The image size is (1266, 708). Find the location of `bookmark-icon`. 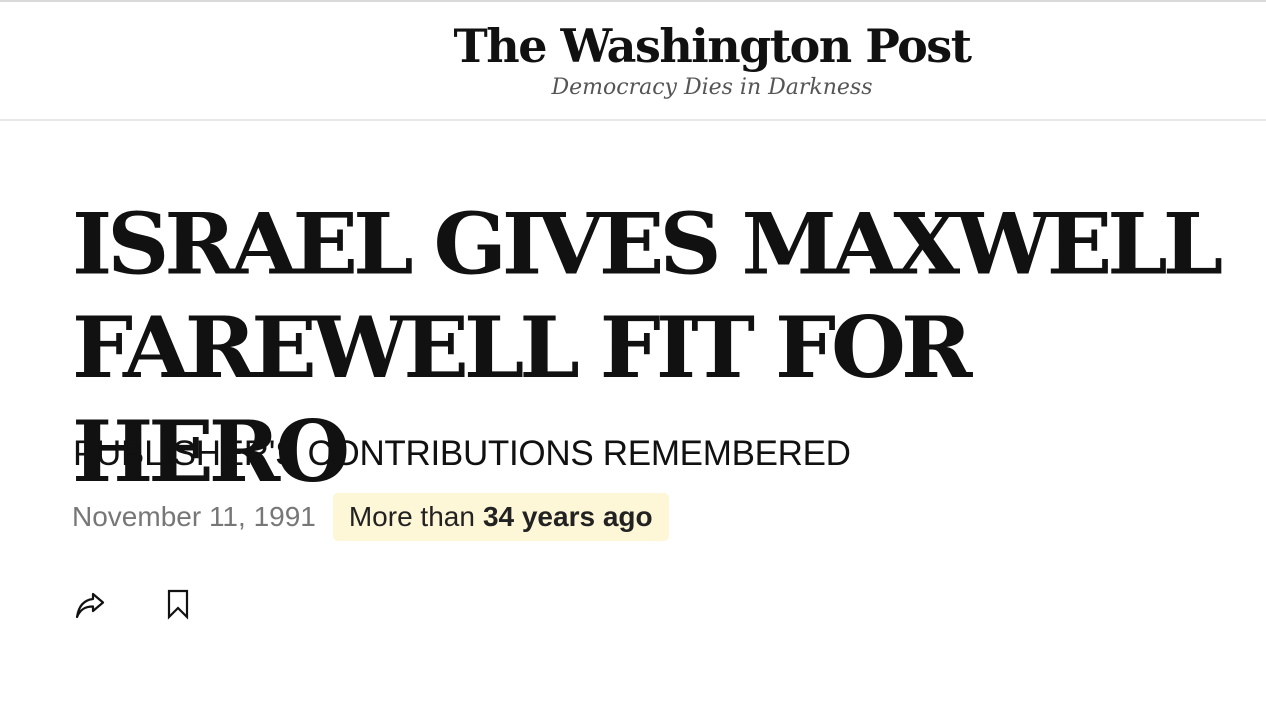

bookmark-icon is located at coordinates (178, 606).